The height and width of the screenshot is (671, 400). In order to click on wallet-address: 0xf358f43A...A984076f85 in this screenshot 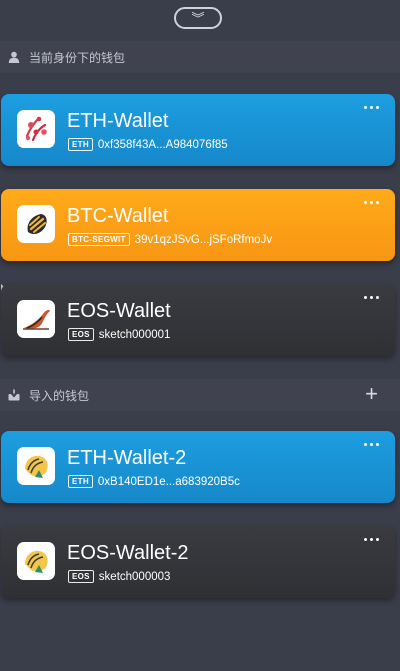, I will do `click(162, 144)`.